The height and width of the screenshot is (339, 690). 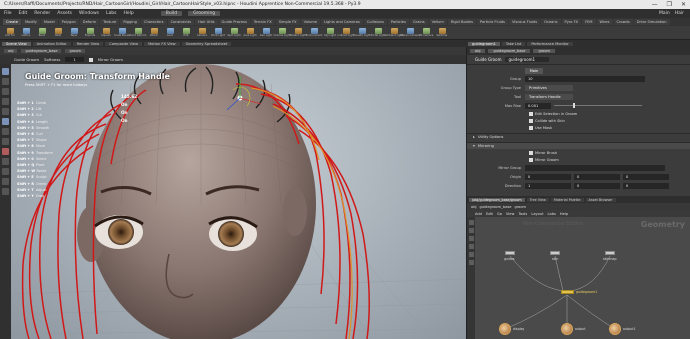 What do you see at coordinates (5, 161) in the screenshot?
I see `snap-icon` at bounding box center [5, 161].